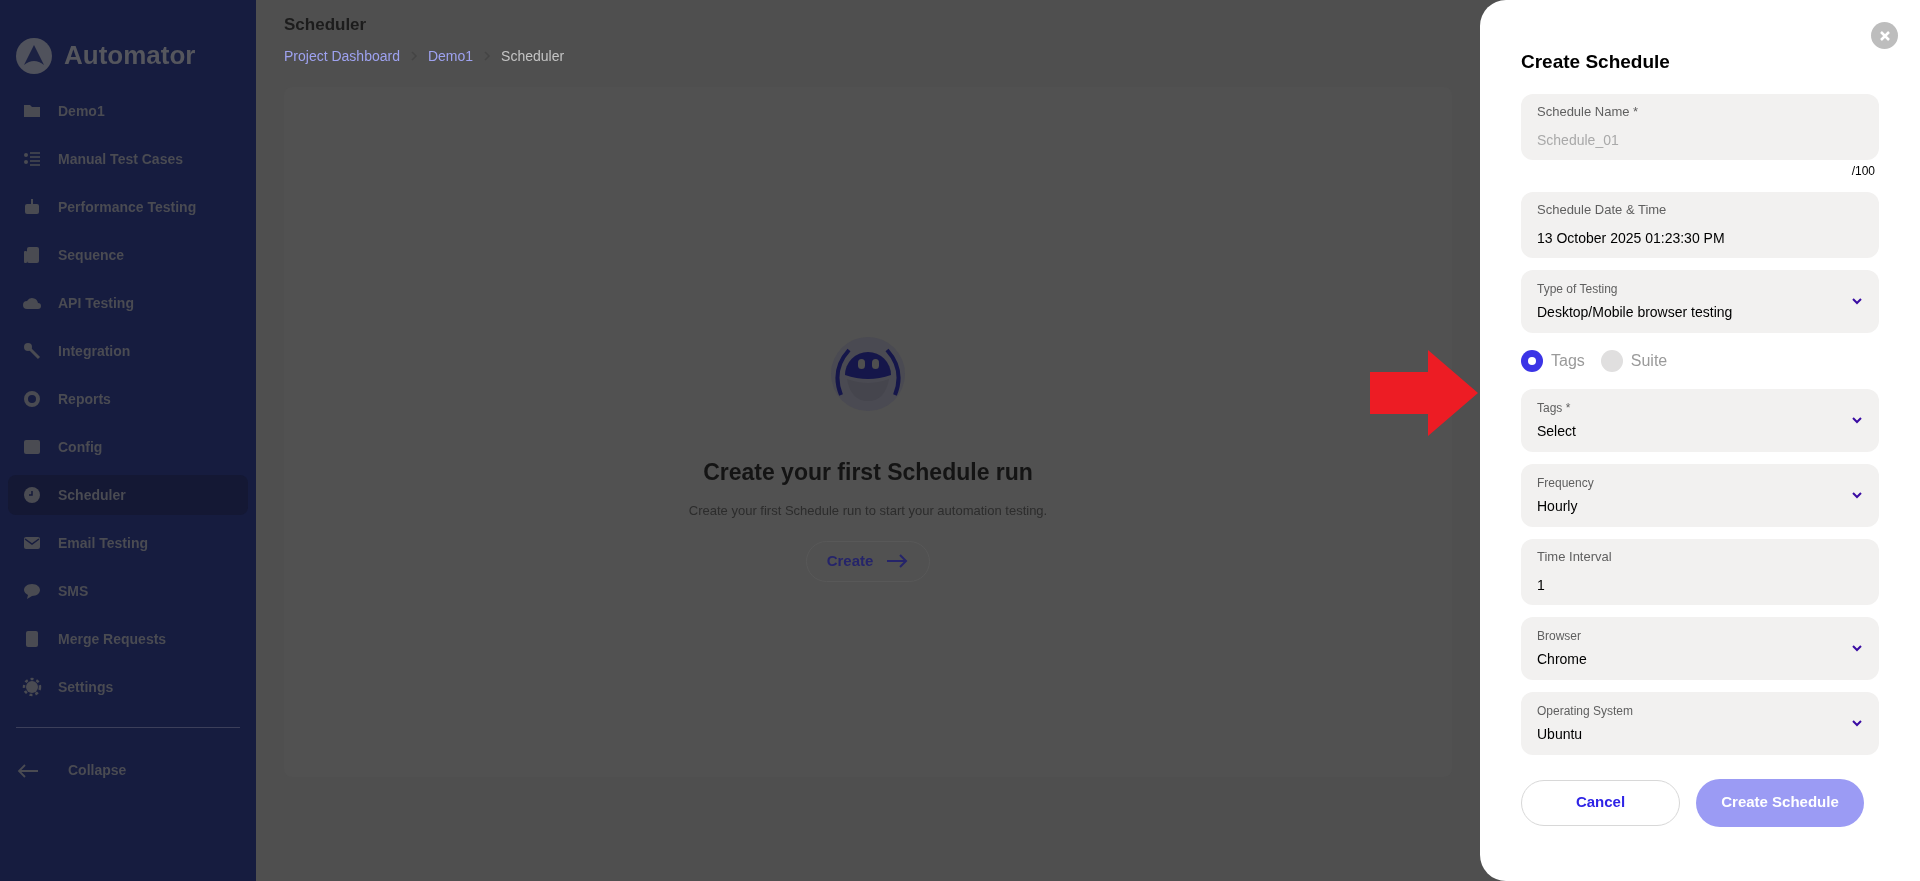  What do you see at coordinates (868, 472) in the screenshot?
I see `empty-state-title: Create your first Schedule run` at bounding box center [868, 472].